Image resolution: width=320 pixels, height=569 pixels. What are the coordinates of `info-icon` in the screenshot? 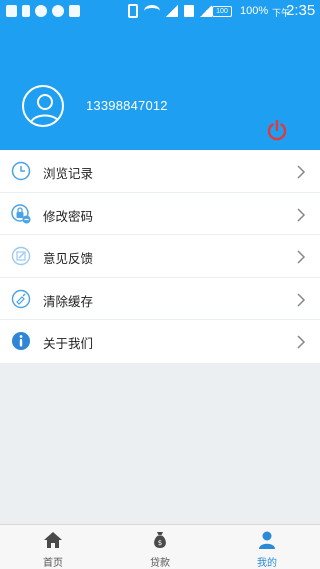 It's located at (21, 341).